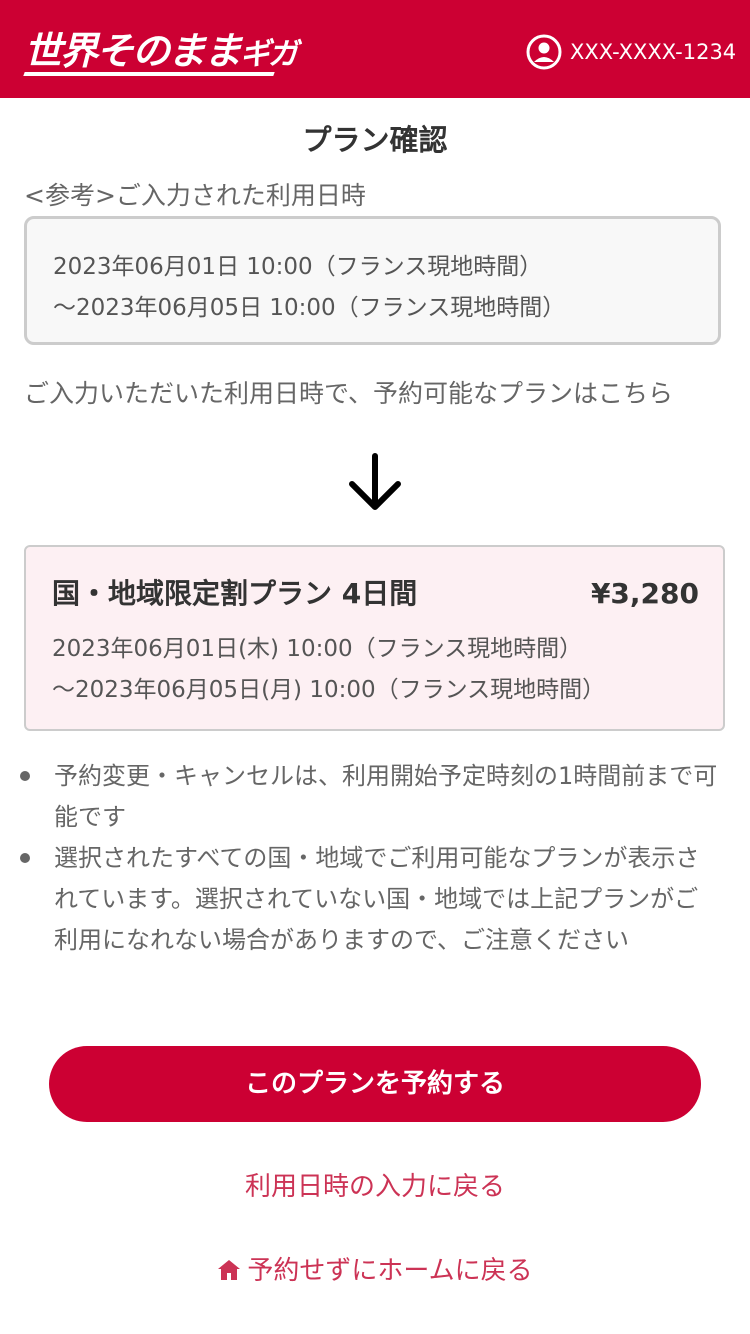 The height and width of the screenshot is (1334, 750). I want to click on plan-start: 2023年06月01日(木) 10:00（フランス現地時間）, so click(317, 649).